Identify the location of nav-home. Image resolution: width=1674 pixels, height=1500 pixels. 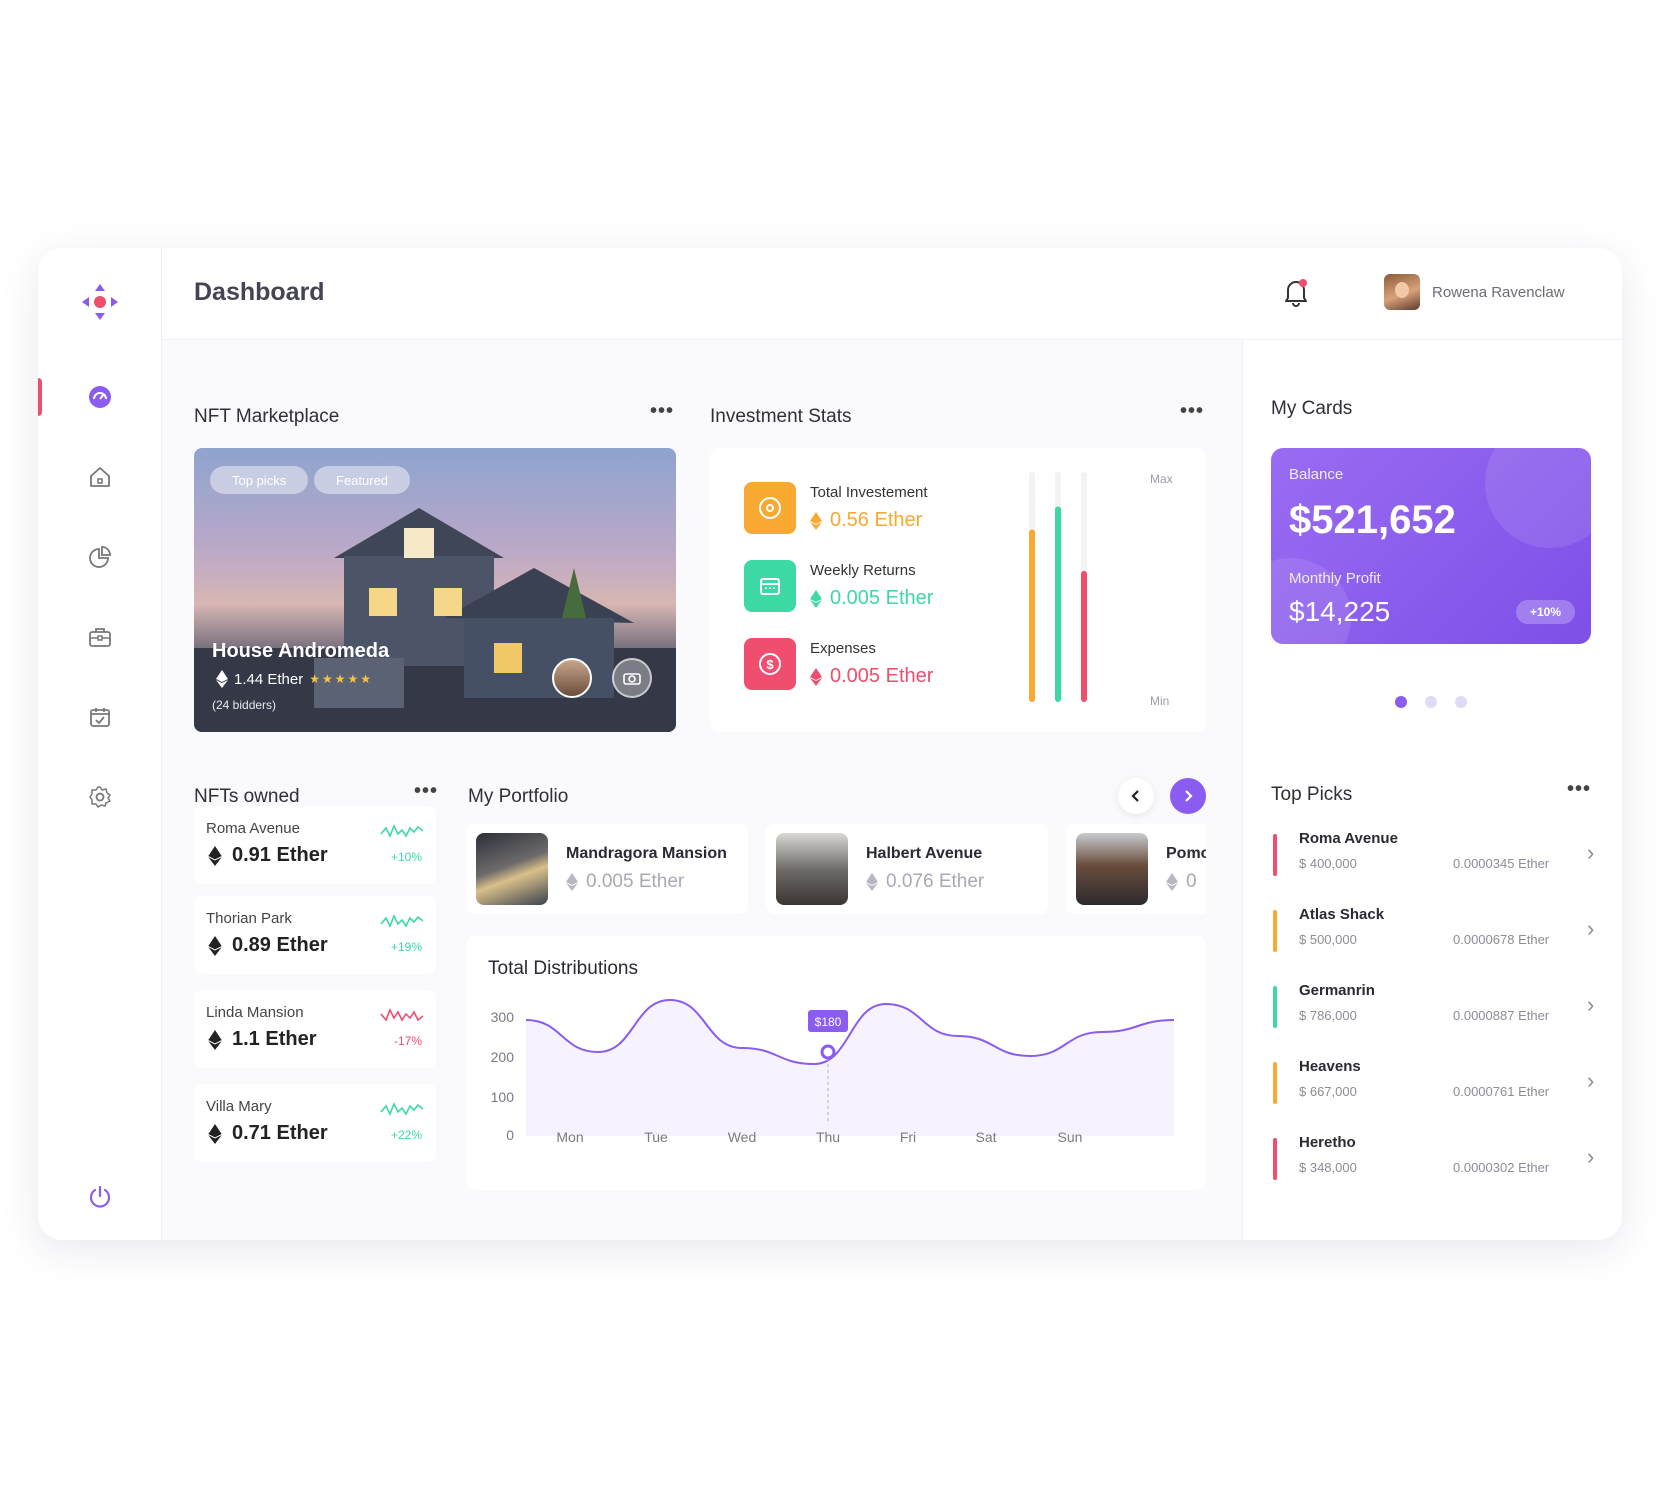
(100, 477).